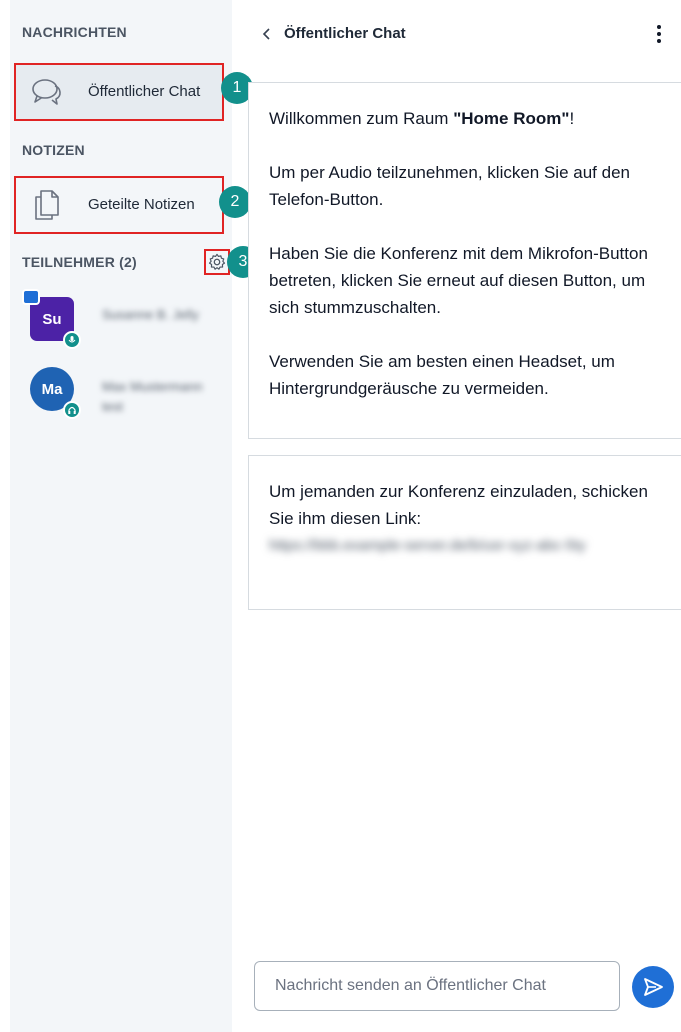 This screenshot has height=1032, width=681. What do you see at coordinates (31, 297) in the screenshot?
I see `presenter-icon` at bounding box center [31, 297].